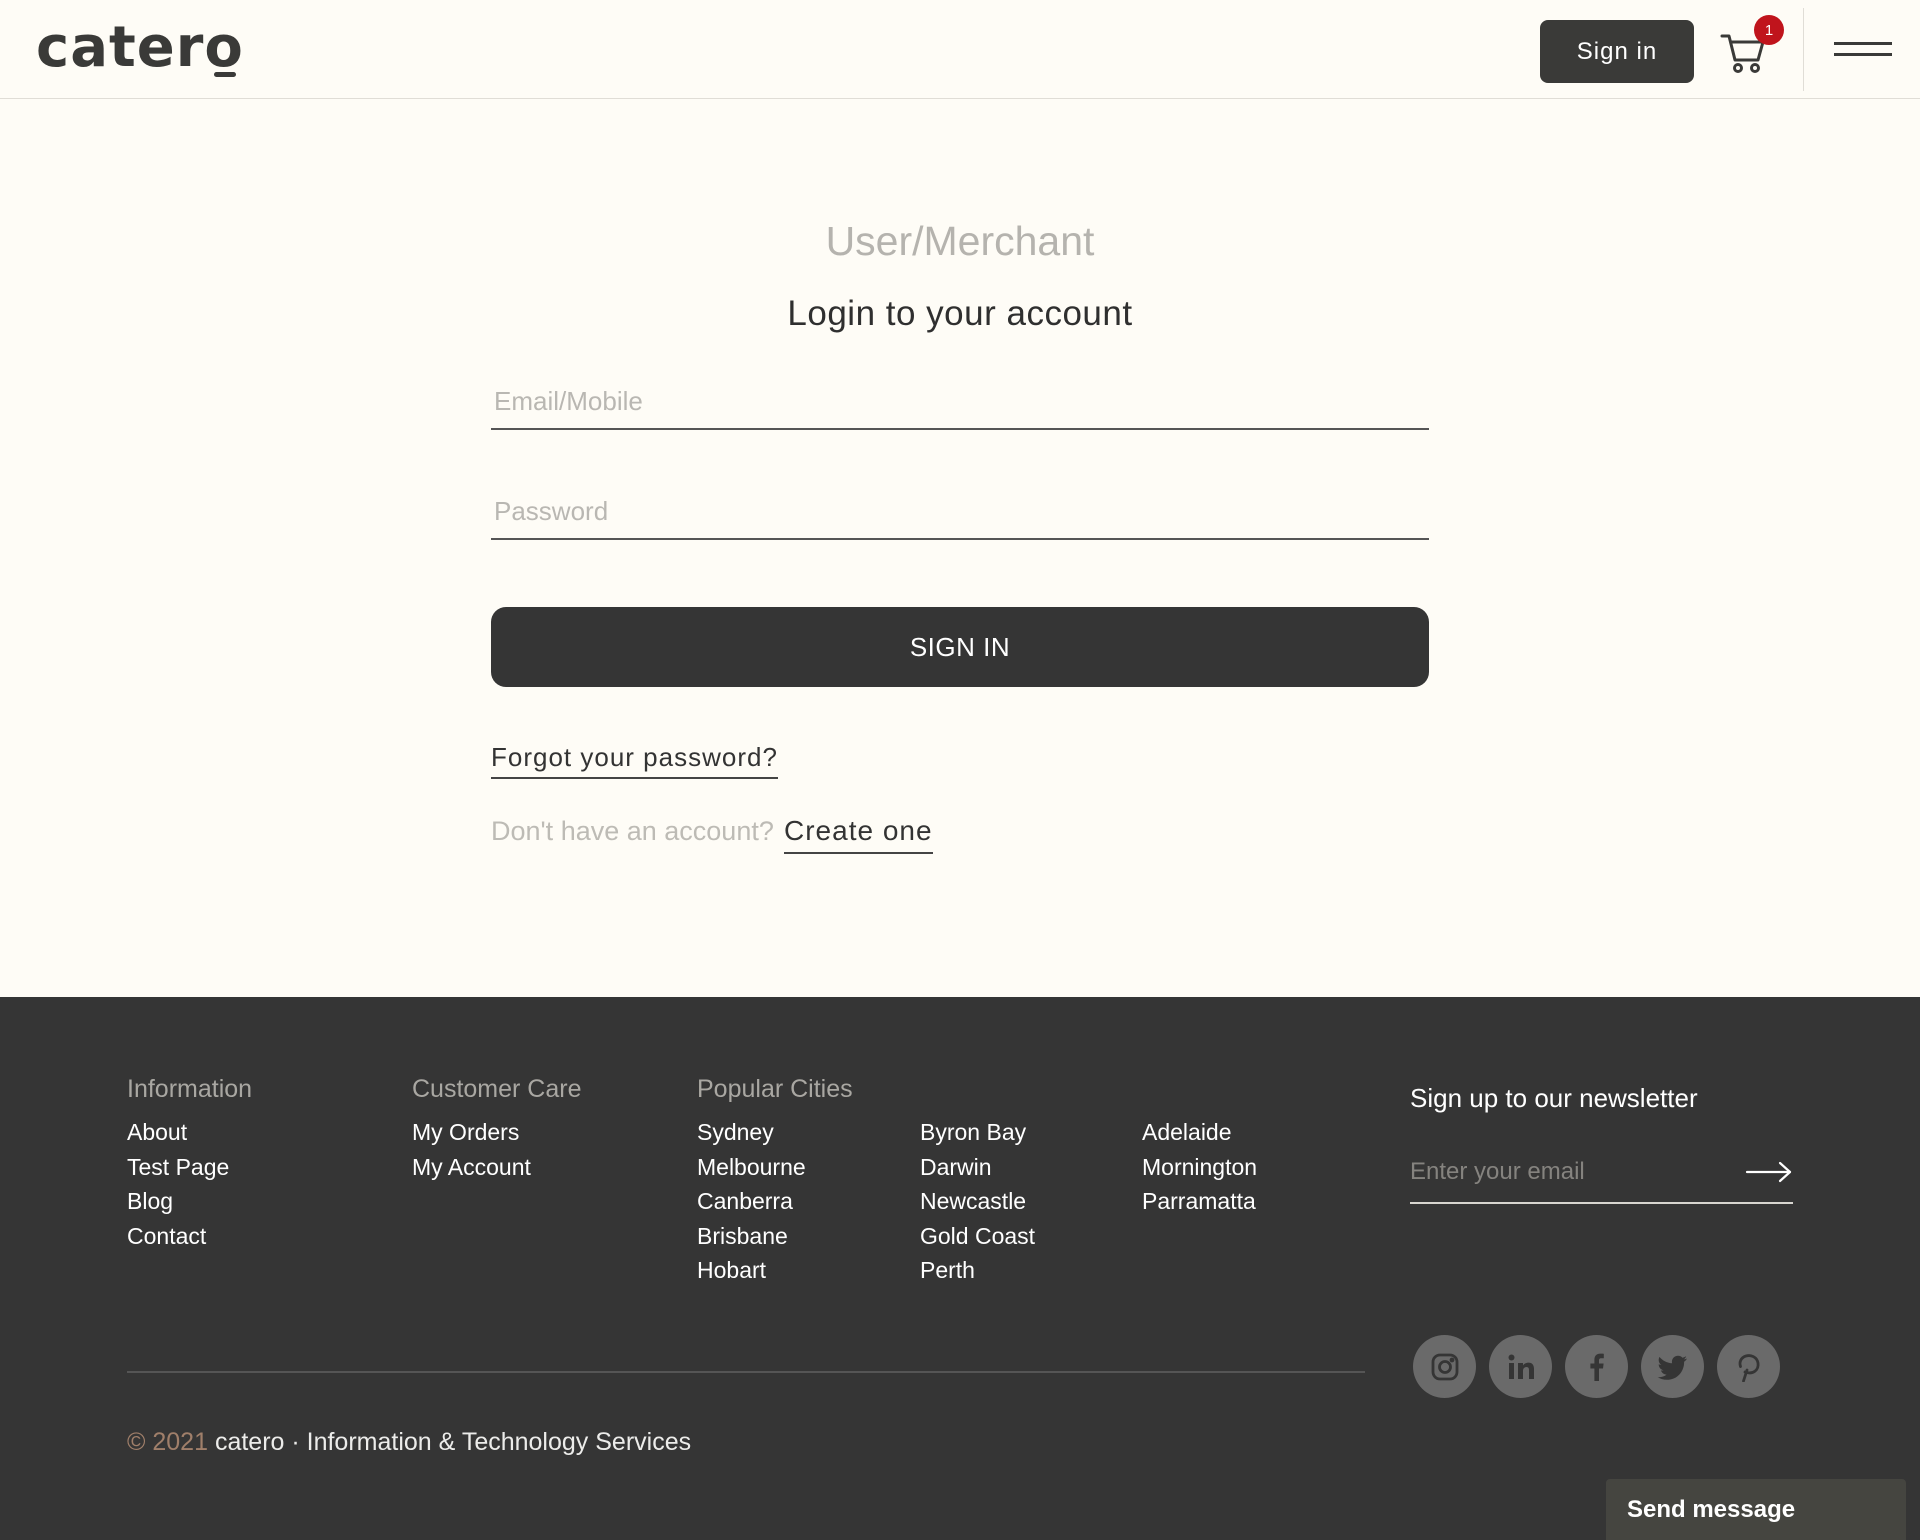 The image size is (1920, 1540). Describe the element at coordinates (960, 402) in the screenshot. I see `email-mobile-input` at that location.